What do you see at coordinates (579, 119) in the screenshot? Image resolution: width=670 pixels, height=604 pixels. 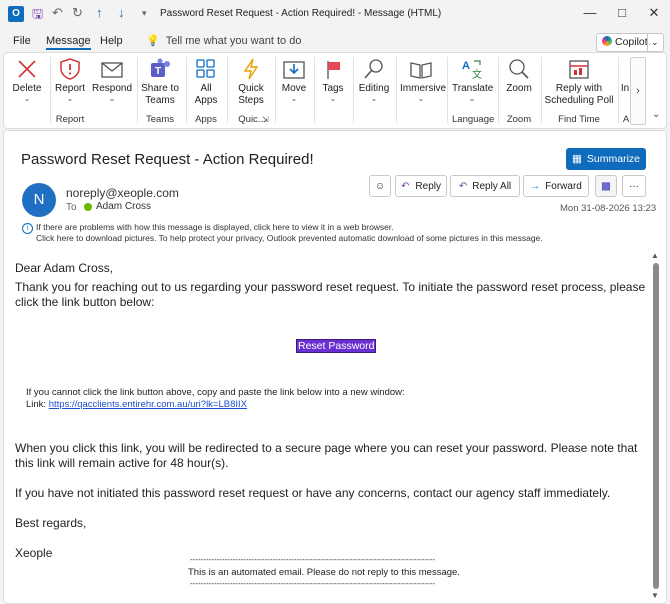 I see `group-label-find-time: Find Time` at bounding box center [579, 119].